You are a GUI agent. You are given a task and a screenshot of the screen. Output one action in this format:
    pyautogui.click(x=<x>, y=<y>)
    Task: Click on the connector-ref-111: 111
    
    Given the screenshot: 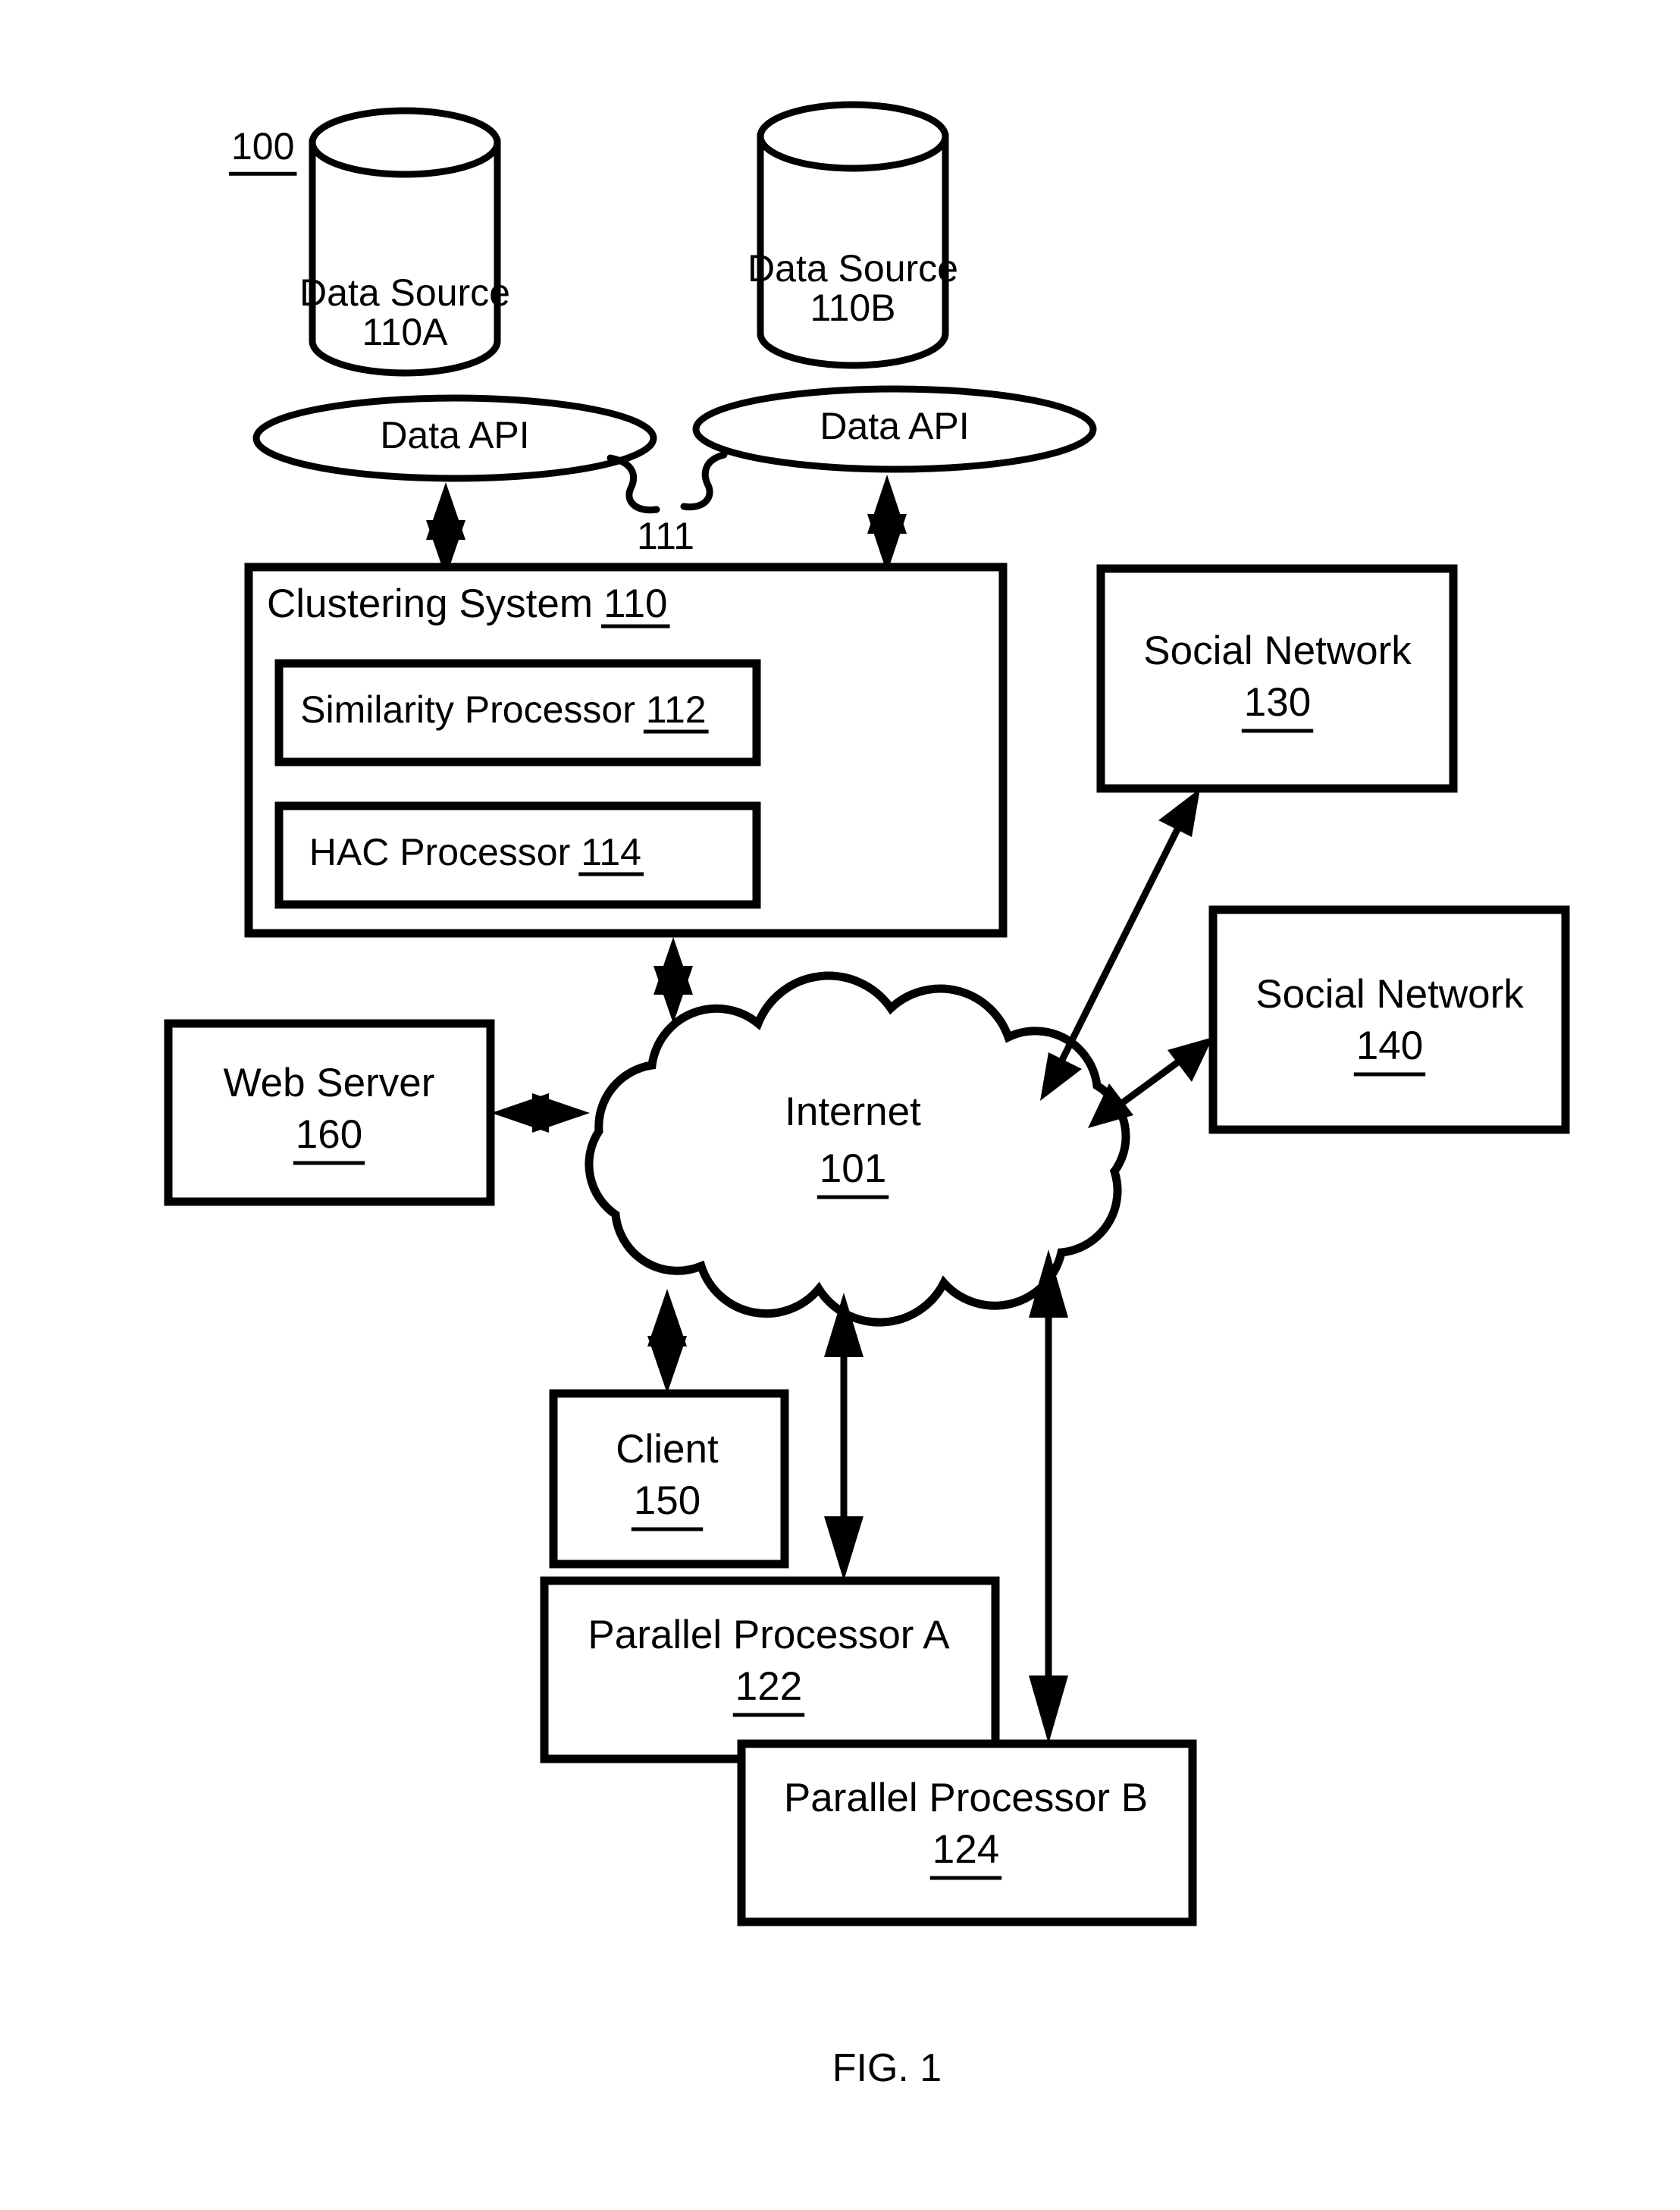 What is the action you would take?
    pyautogui.click(x=667, y=504)
    